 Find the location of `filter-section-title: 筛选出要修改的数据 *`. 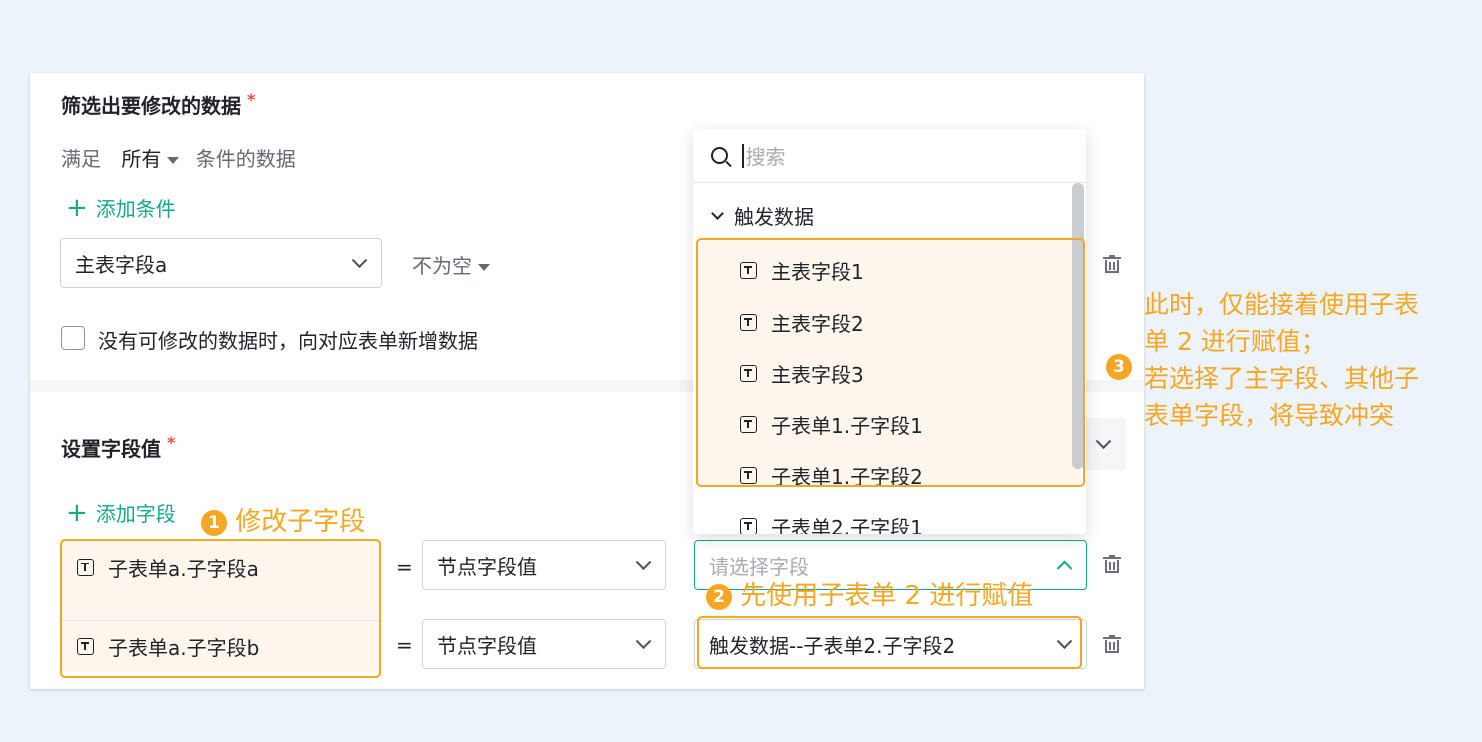

filter-section-title: 筛选出要修改的数据 * is located at coordinates (158, 104).